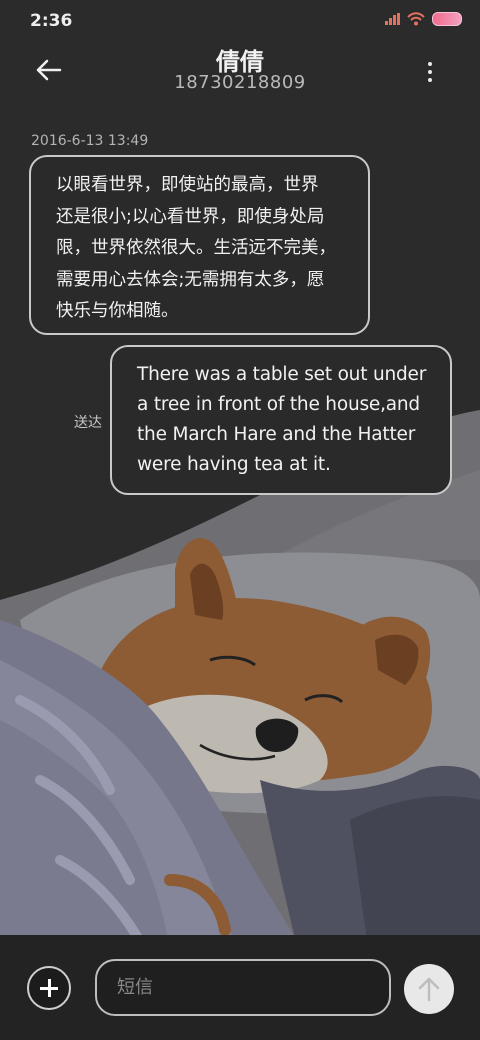 This screenshot has width=480, height=1040. Describe the element at coordinates (276, 434) in the screenshot. I see `message-line: the March Hare and the Hatter` at that location.